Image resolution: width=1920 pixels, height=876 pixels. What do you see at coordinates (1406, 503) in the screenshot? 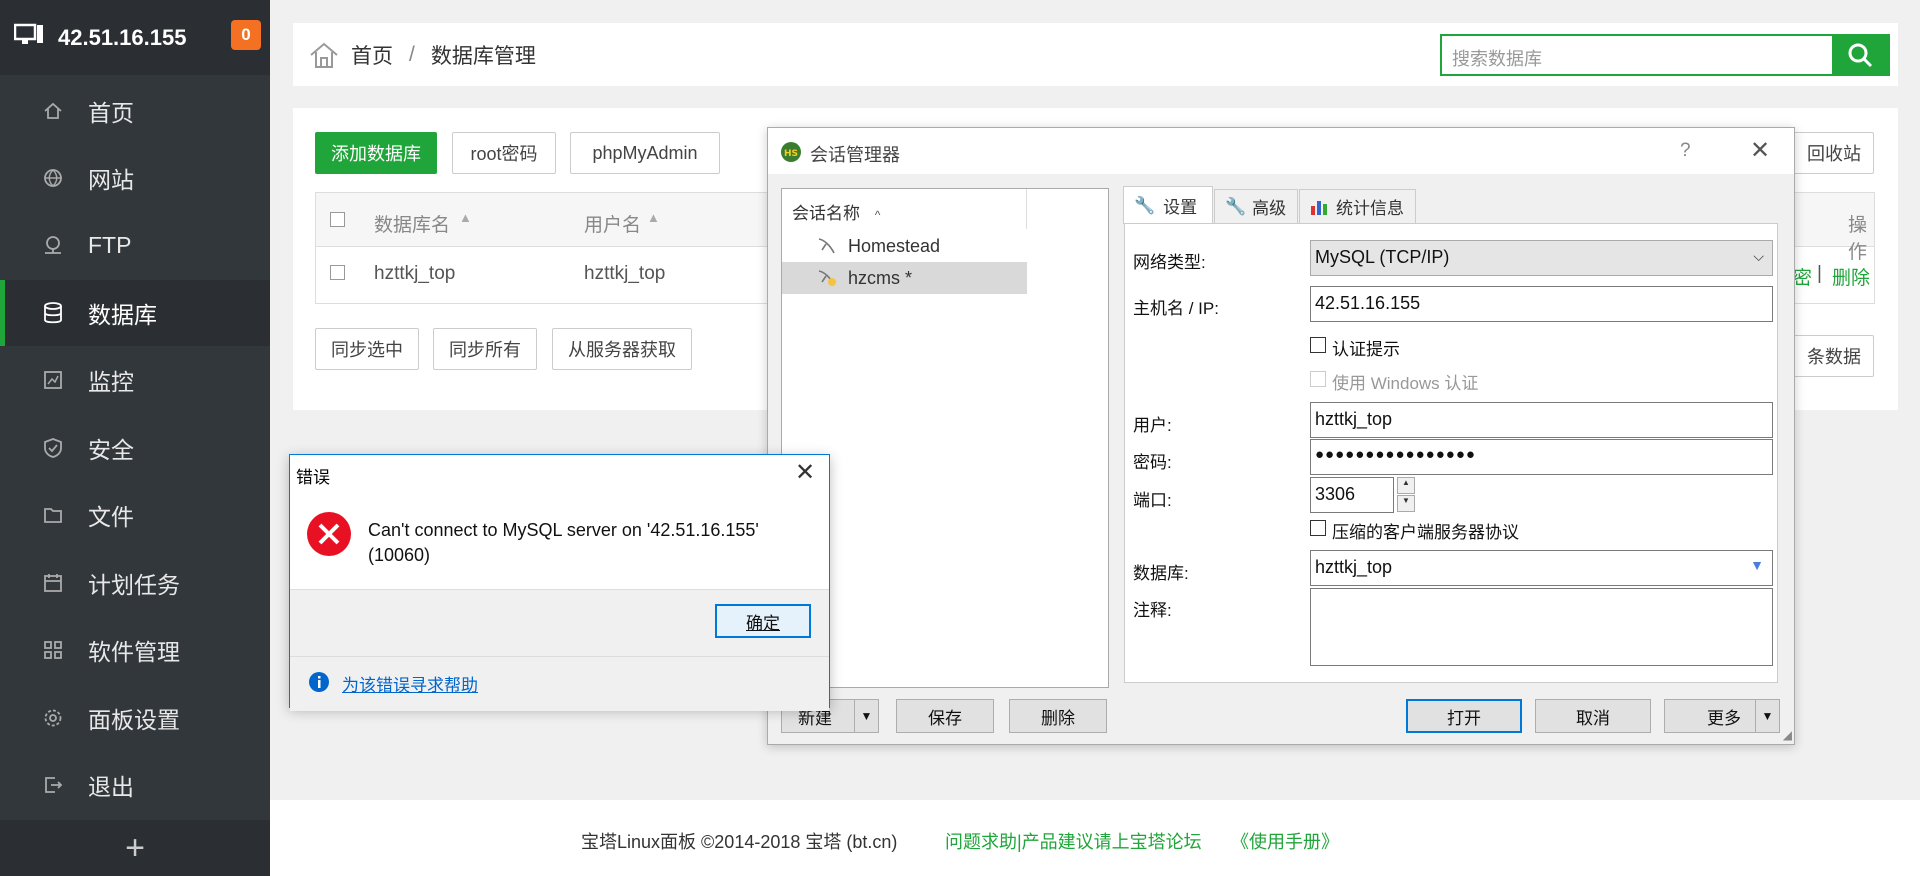
I see `port-decrement-button: ▼` at bounding box center [1406, 503].